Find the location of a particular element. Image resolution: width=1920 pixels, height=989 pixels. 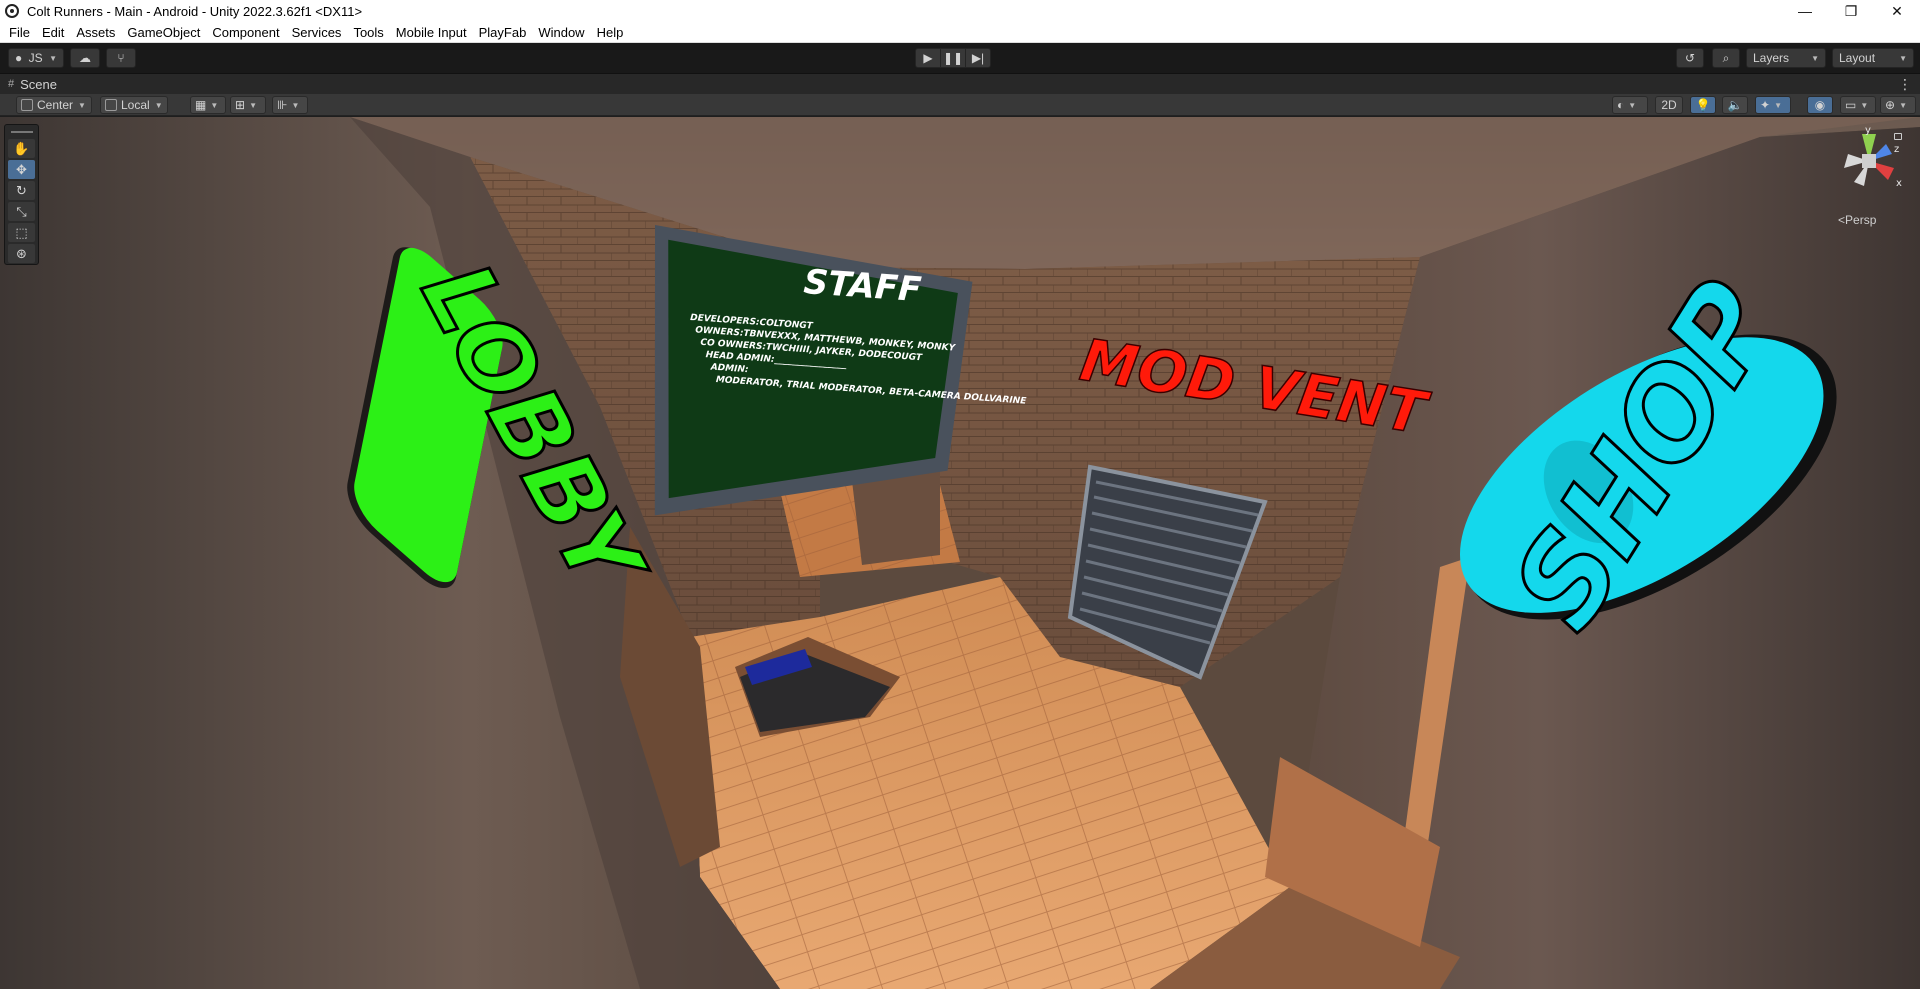

account-dropdown: ● JS ▼ is located at coordinates (36, 58).